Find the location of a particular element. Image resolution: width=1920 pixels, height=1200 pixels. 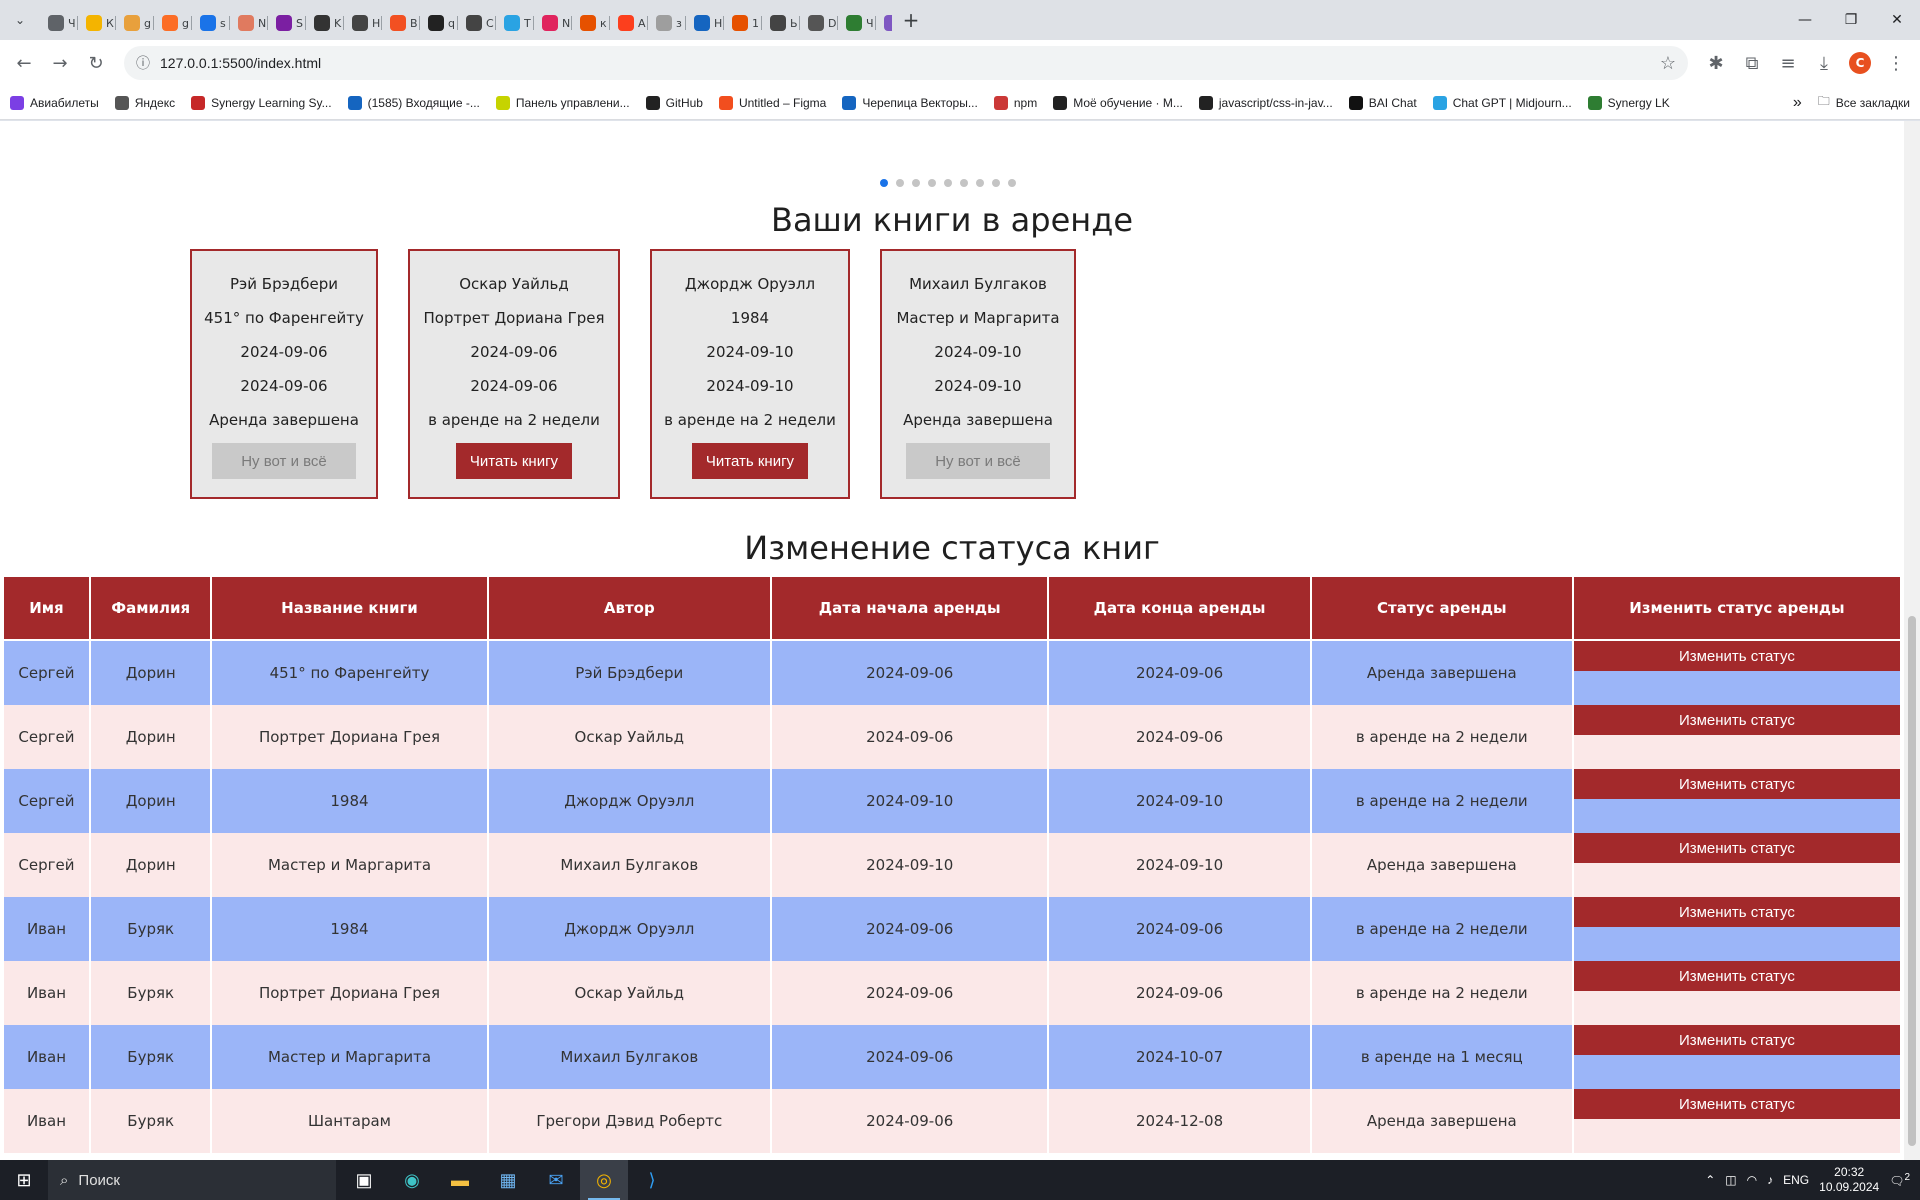

tab-search-chevron-icon: ⌄ is located at coordinates (20, 20).